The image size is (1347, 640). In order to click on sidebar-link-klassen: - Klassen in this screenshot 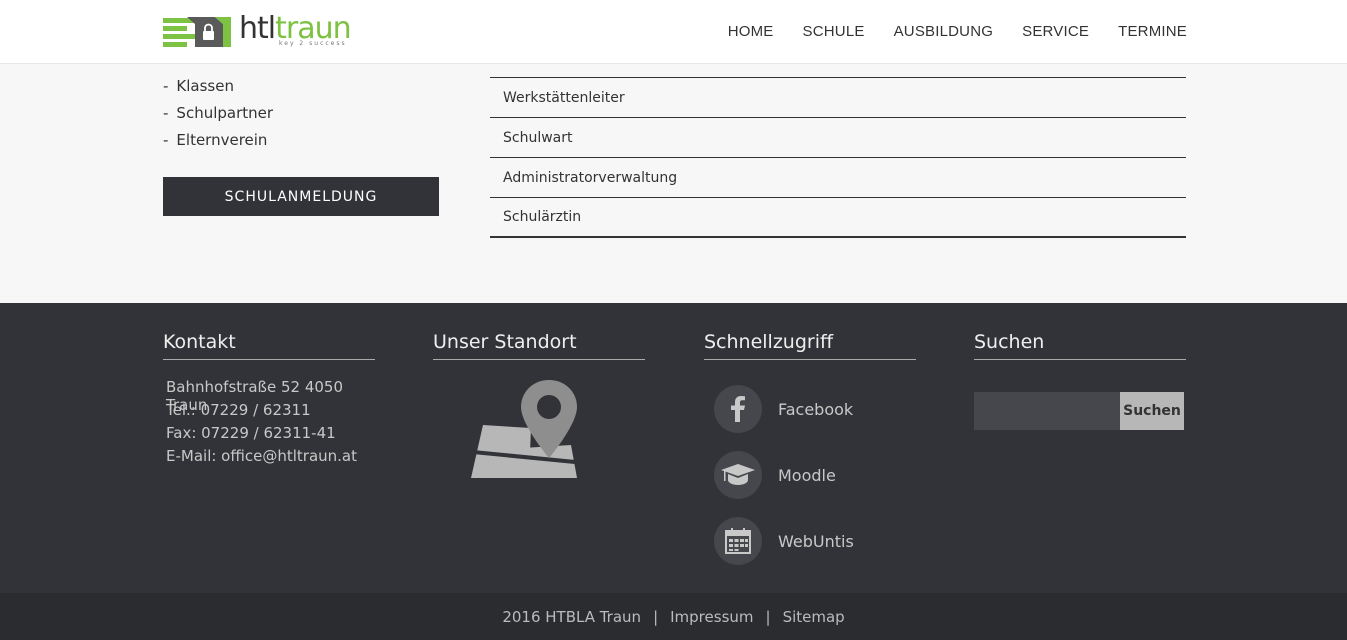, I will do `click(218, 89)`.